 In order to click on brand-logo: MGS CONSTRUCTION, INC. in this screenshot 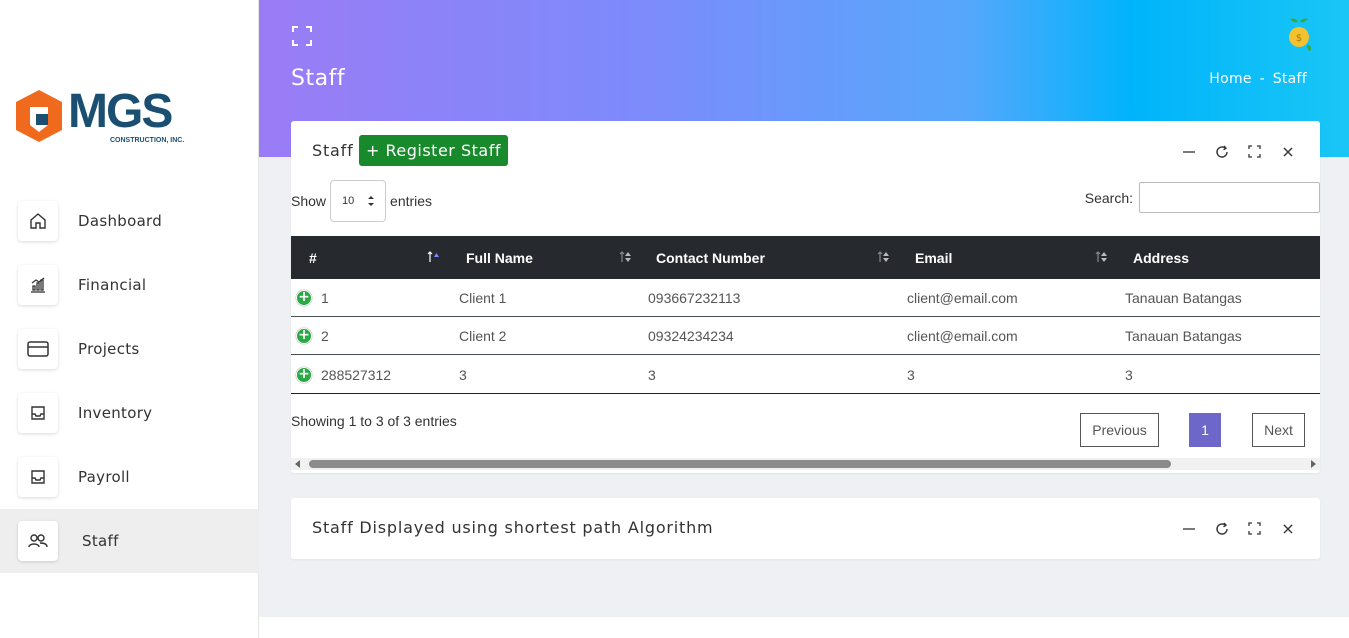, I will do `click(111, 116)`.